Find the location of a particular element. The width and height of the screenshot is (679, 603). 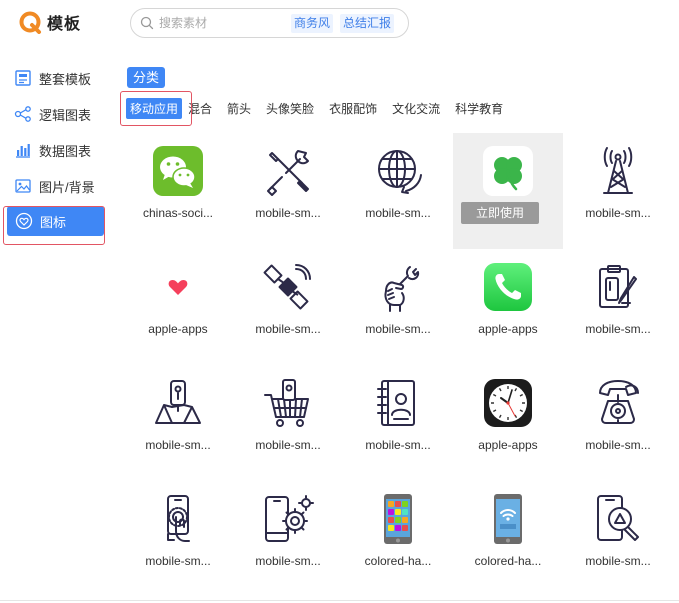

image-icon is located at coordinates (23, 186).